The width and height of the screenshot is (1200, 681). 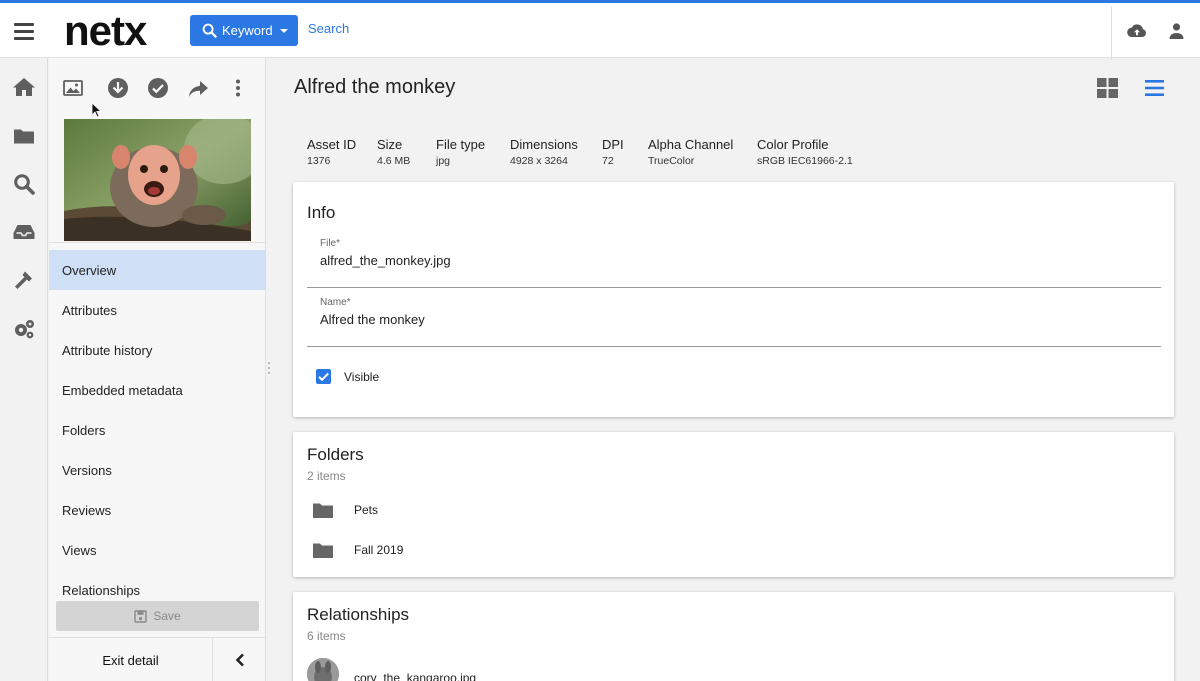 I want to click on nav-item-relationships: Relationships, so click(x=157, y=584).